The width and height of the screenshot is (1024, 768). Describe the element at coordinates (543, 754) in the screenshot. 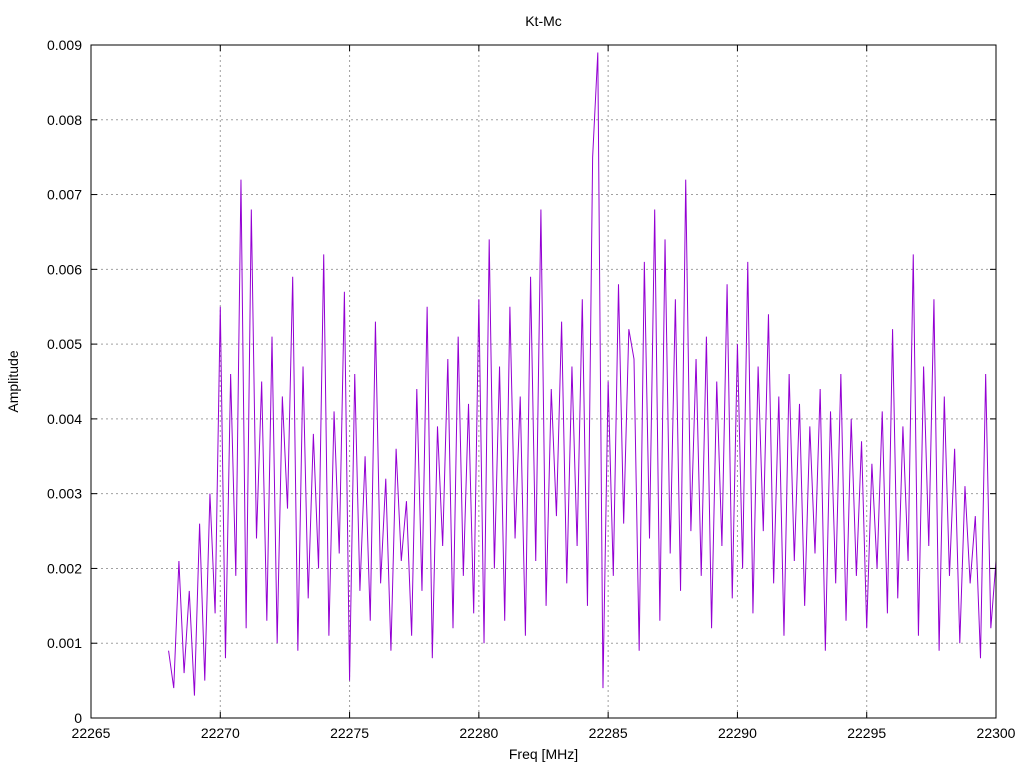

I see `x-axis-label: Freq [MHz]` at that location.